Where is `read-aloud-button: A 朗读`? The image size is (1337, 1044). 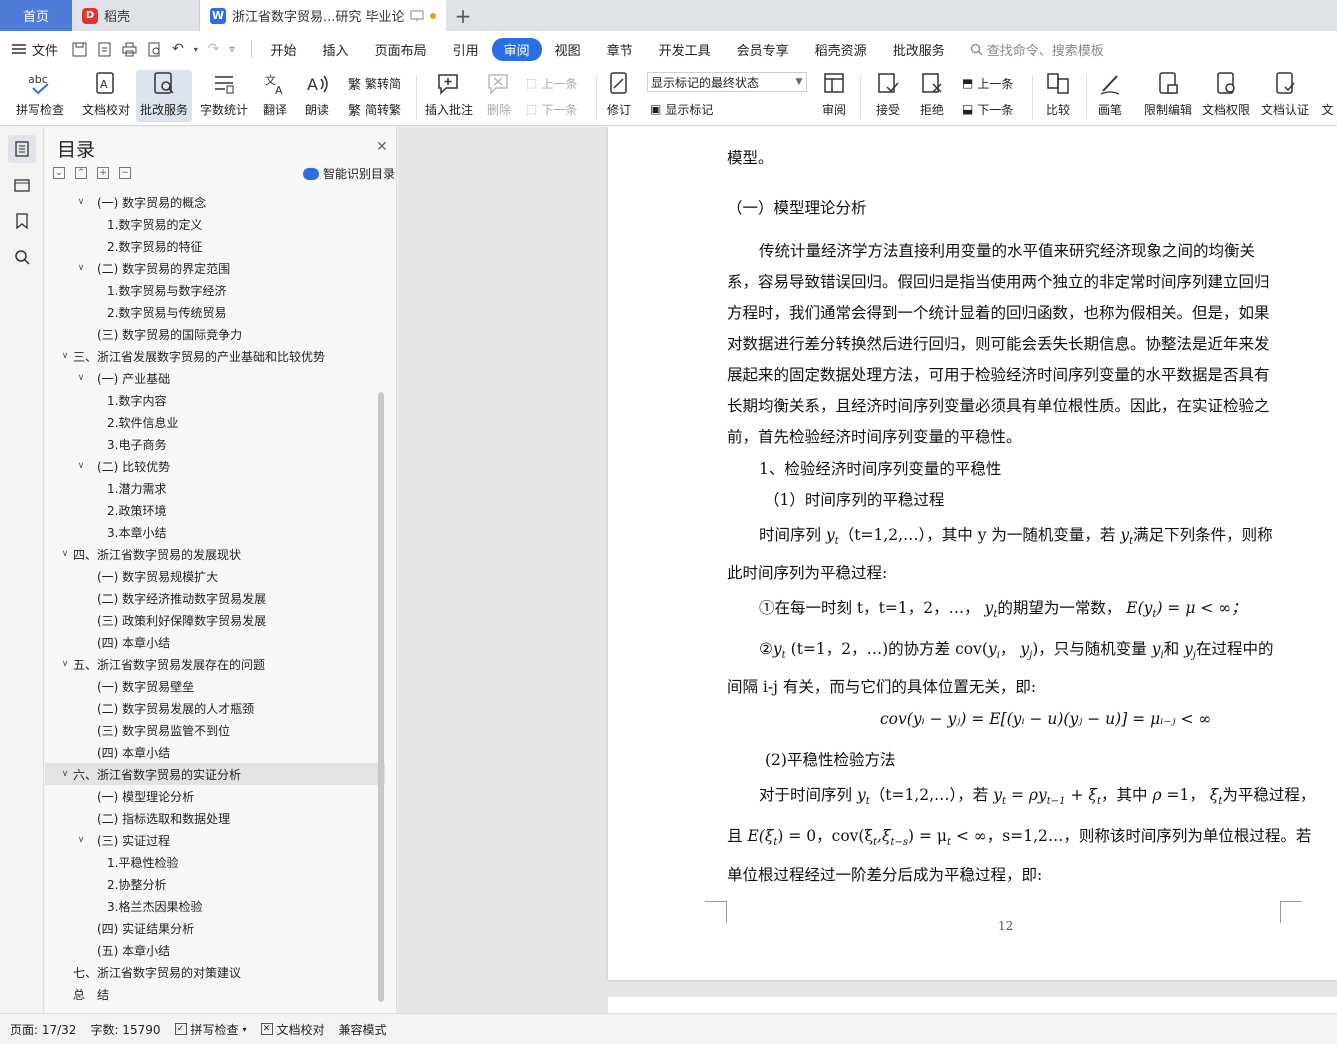
read-aloud-button: A 朗读 is located at coordinates (317, 96).